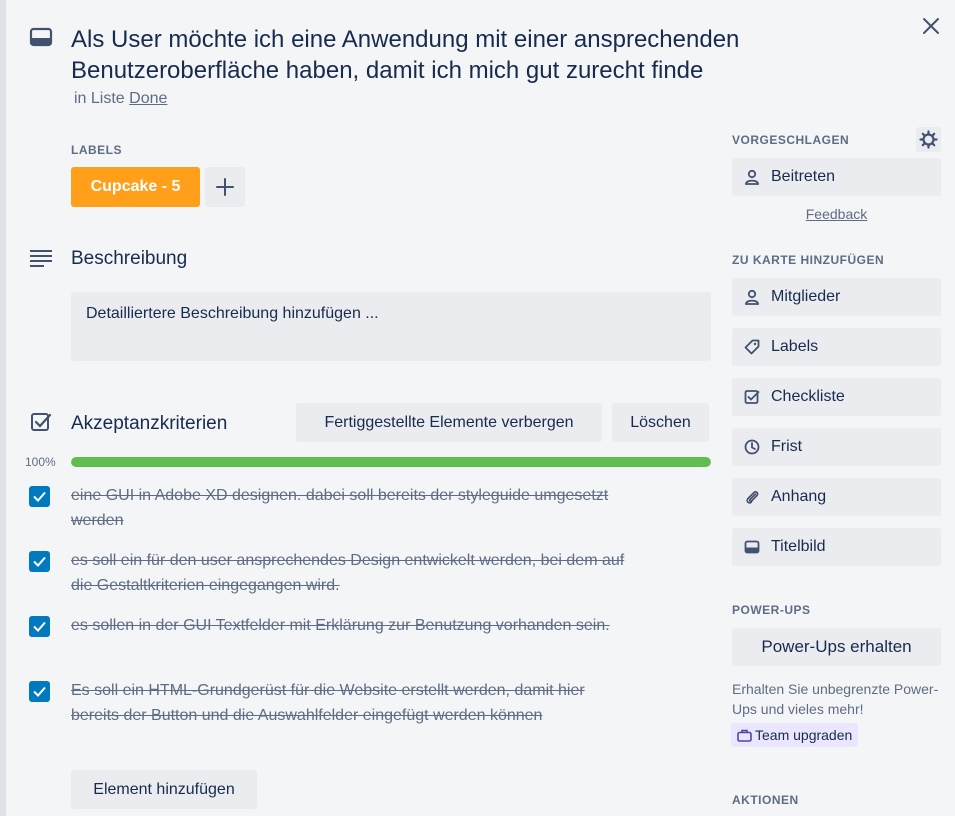 The image size is (955, 816). What do you see at coordinates (791, 140) in the screenshot?
I see `suggested-heading: VORGESCHLAGEN` at bounding box center [791, 140].